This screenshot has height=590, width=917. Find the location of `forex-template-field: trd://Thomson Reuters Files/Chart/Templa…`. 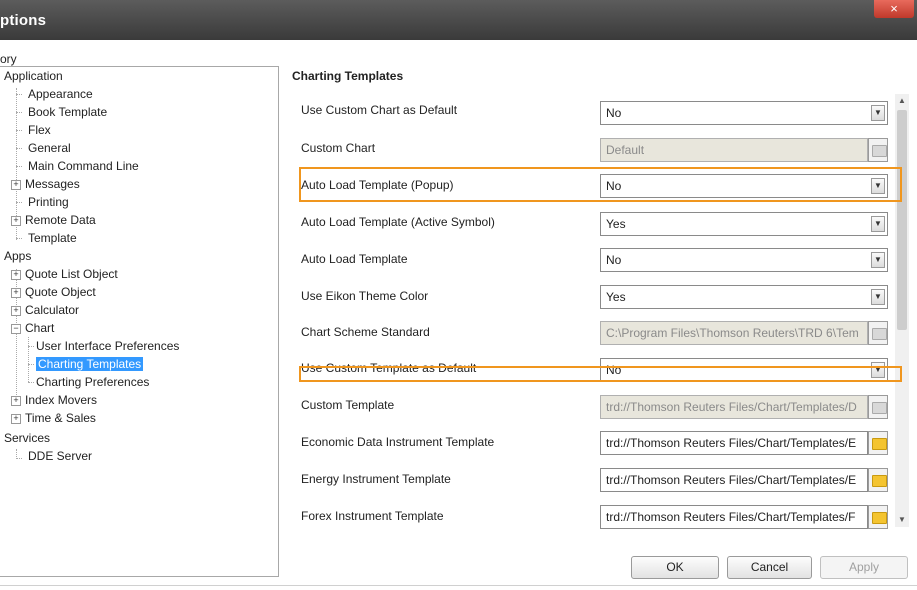

forex-template-field: trd://Thomson Reuters Files/Chart/Templa… is located at coordinates (734, 517).